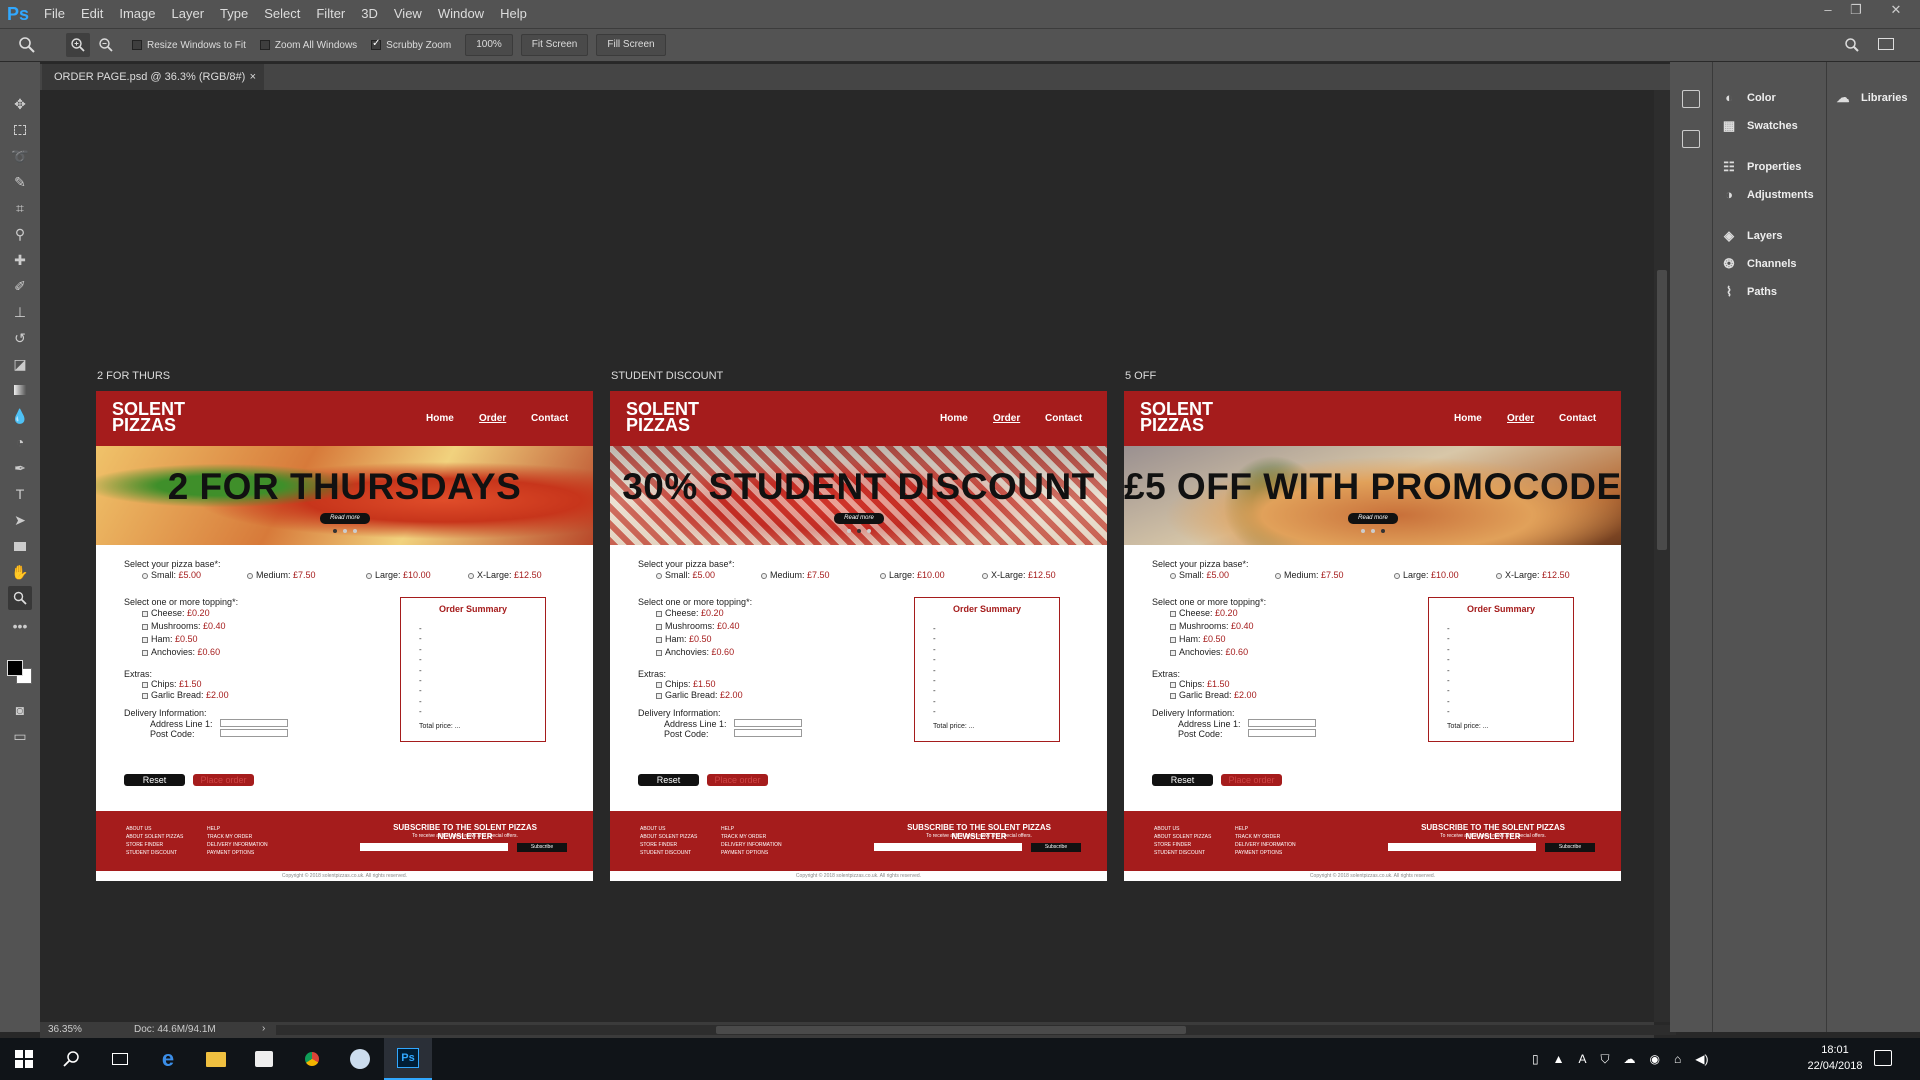 Image resolution: width=1920 pixels, height=1080 pixels. Describe the element at coordinates (1767, 195) in the screenshot. I see `adjustments-panel-tab: ◑ Adjustments` at that location.